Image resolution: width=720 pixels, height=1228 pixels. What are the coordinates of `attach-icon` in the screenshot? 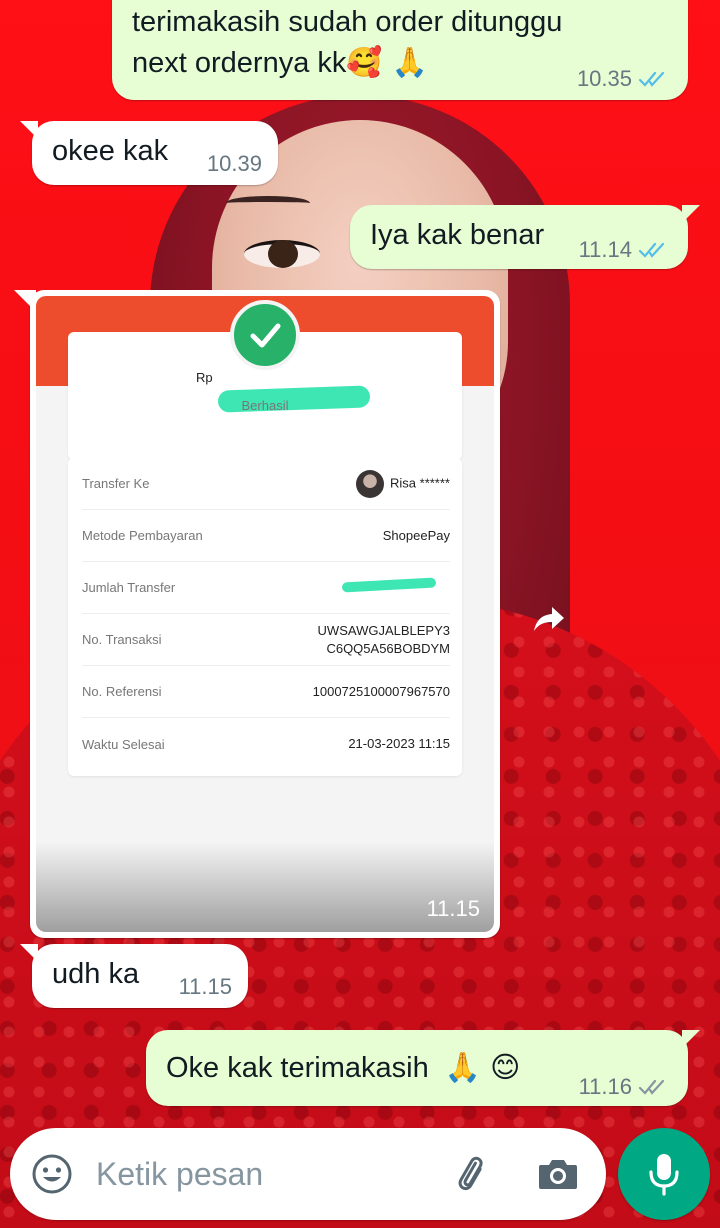 It's located at (470, 1173).